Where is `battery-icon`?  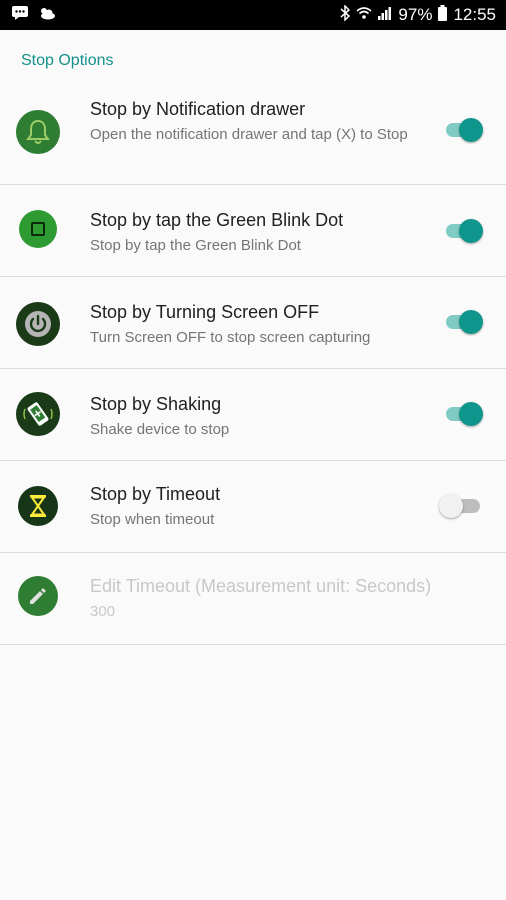
battery-icon is located at coordinates (443, 15).